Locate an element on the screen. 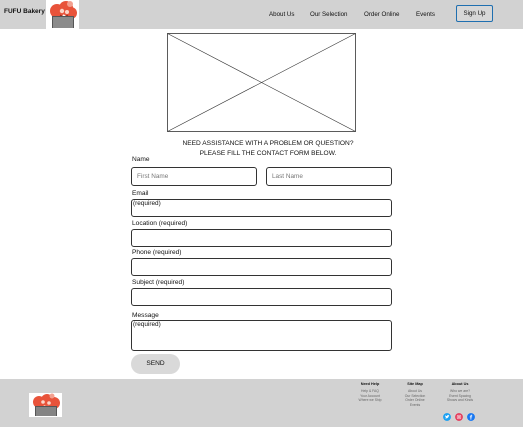 The height and width of the screenshot is (427, 523). first-name-input: First Name is located at coordinates (194, 176).